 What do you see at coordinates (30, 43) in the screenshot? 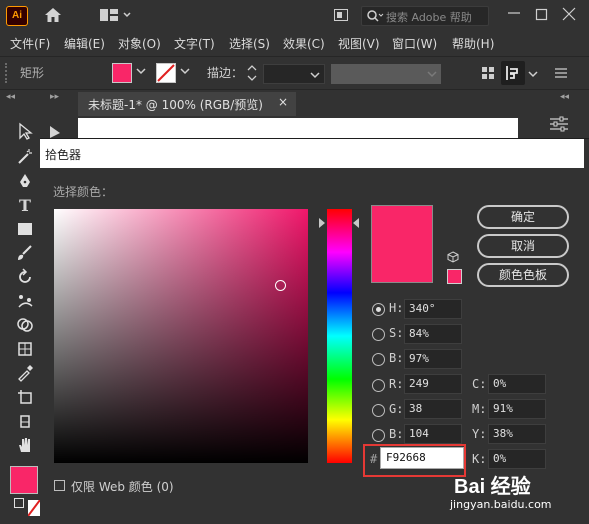
I see `menu-file: 文件(F)` at bounding box center [30, 43].